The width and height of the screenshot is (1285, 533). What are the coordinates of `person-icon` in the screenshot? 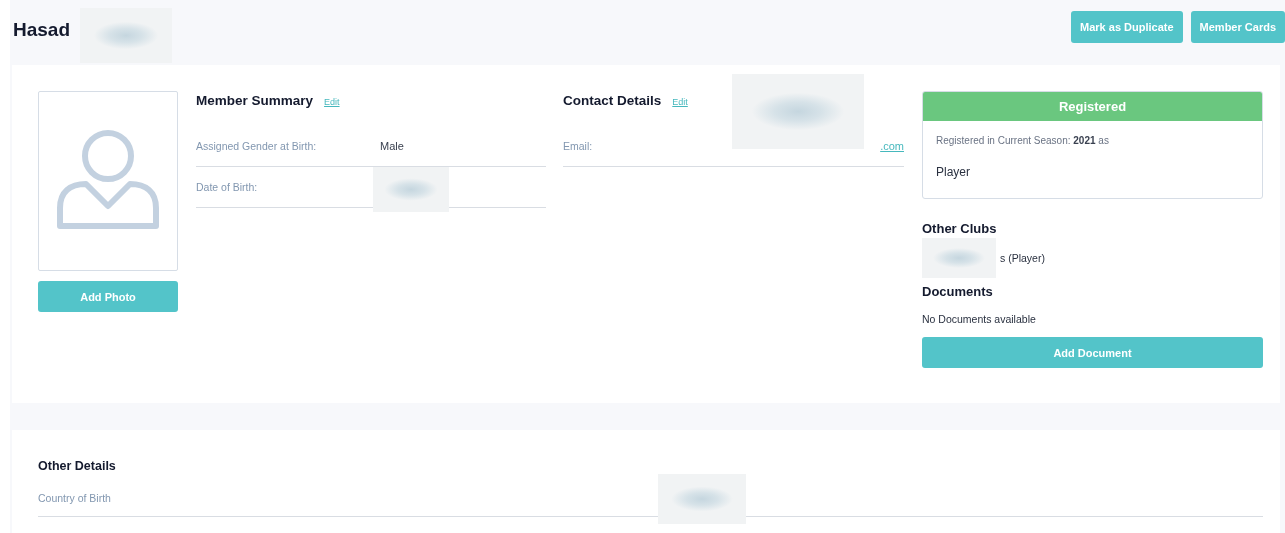 It's located at (108, 180).